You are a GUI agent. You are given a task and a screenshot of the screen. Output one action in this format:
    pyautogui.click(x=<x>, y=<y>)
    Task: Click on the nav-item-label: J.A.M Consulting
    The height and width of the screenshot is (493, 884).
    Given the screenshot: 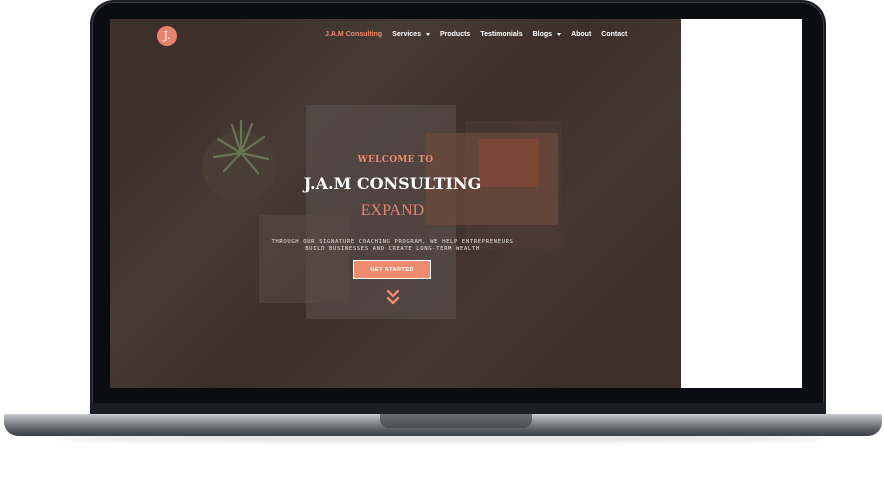 What is the action you would take?
    pyautogui.click(x=354, y=34)
    